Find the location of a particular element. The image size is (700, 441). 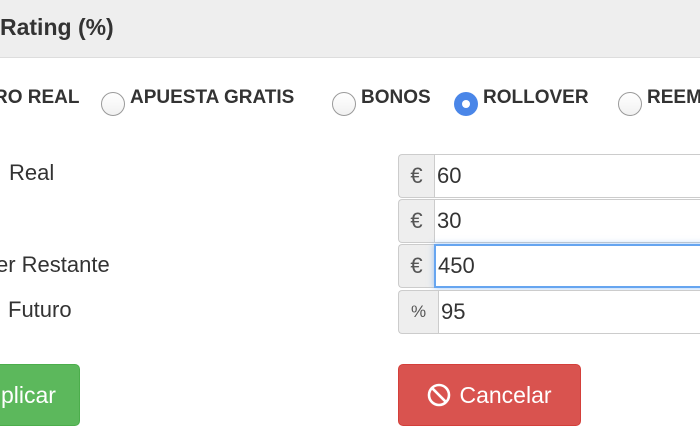

futuro-percent-input is located at coordinates (569, 312).